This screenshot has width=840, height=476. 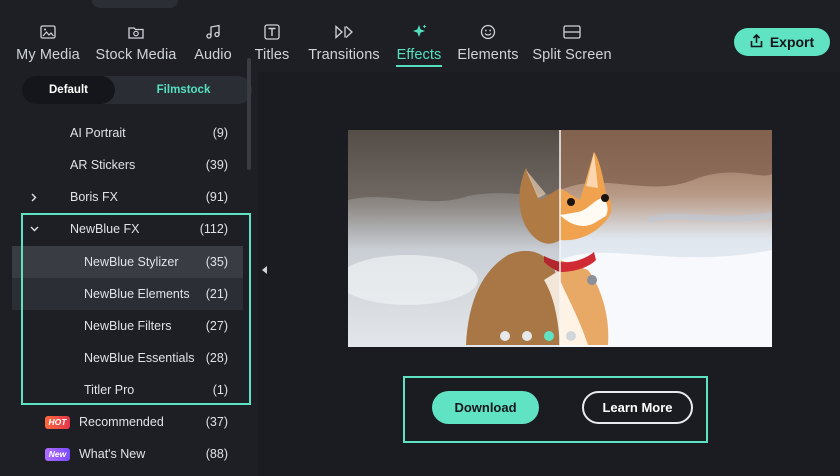 What do you see at coordinates (216, 326) in the screenshot?
I see `category-count: (27)` at bounding box center [216, 326].